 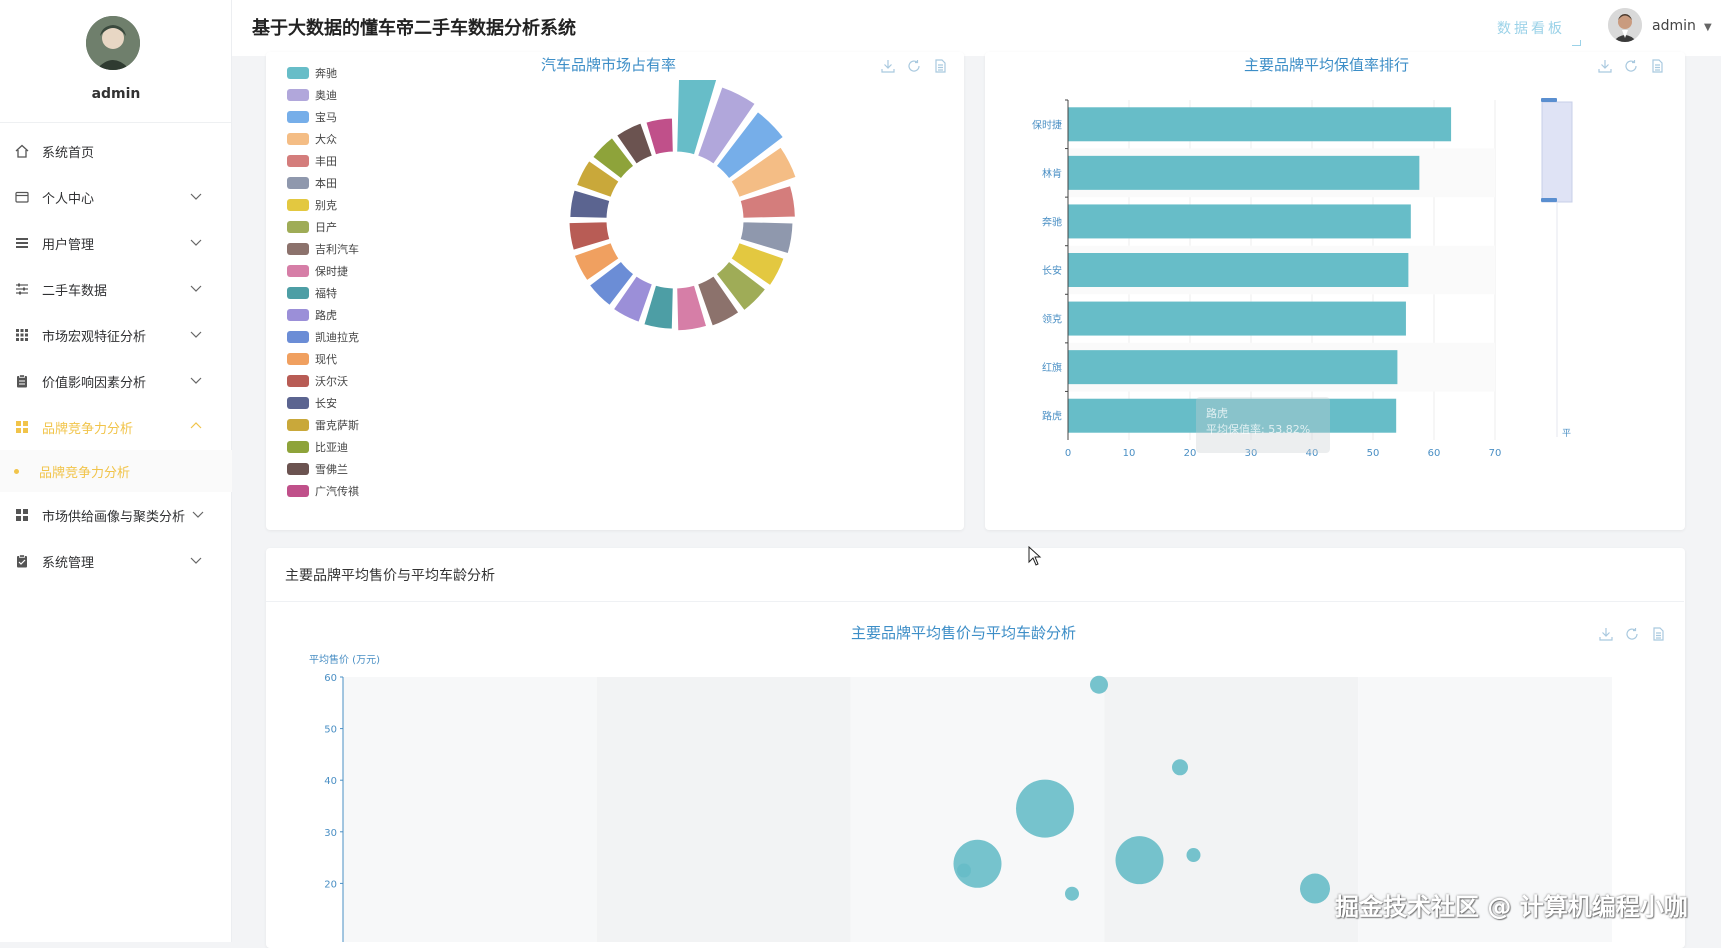 What do you see at coordinates (330, 884) in the screenshot?
I see `y-tick-label: 20` at bounding box center [330, 884].